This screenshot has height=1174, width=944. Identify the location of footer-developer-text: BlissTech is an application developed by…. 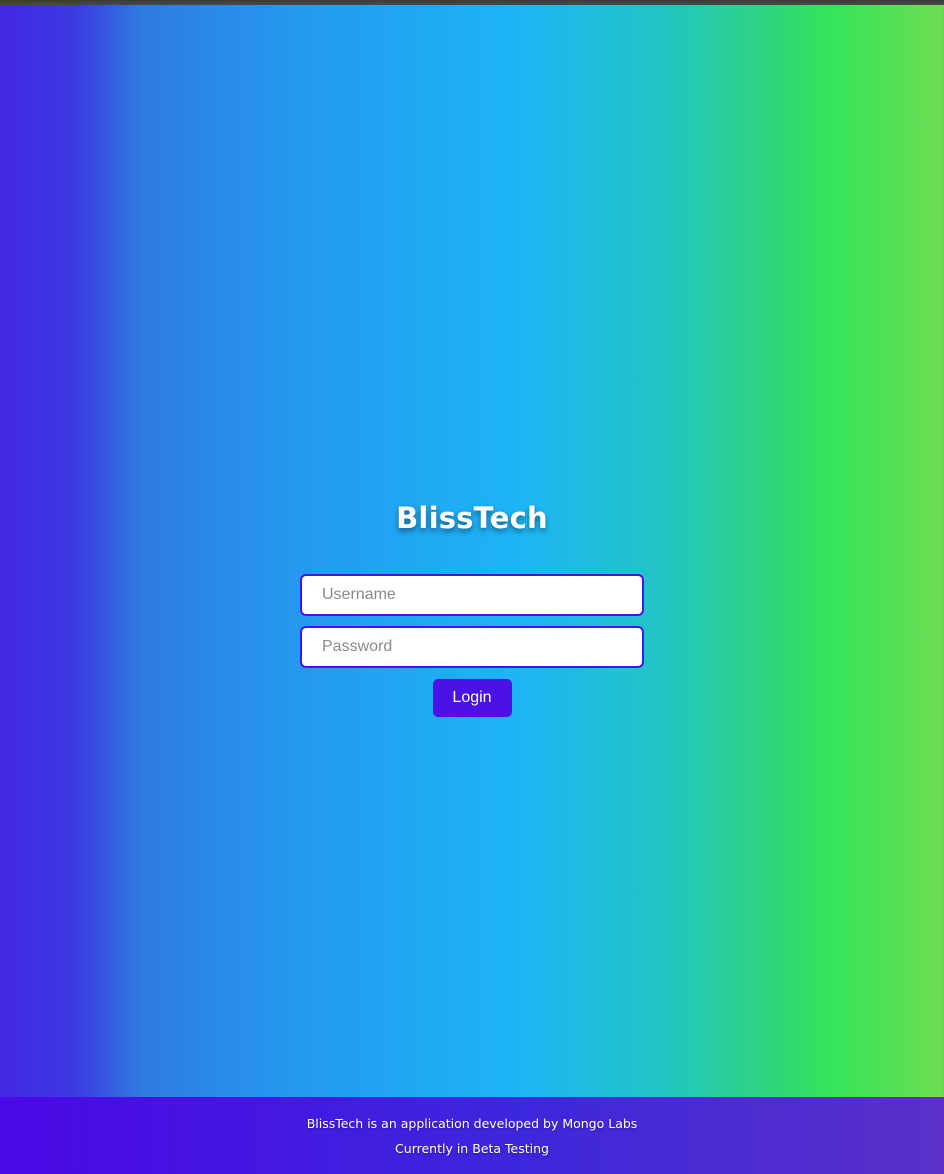
(472, 1123).